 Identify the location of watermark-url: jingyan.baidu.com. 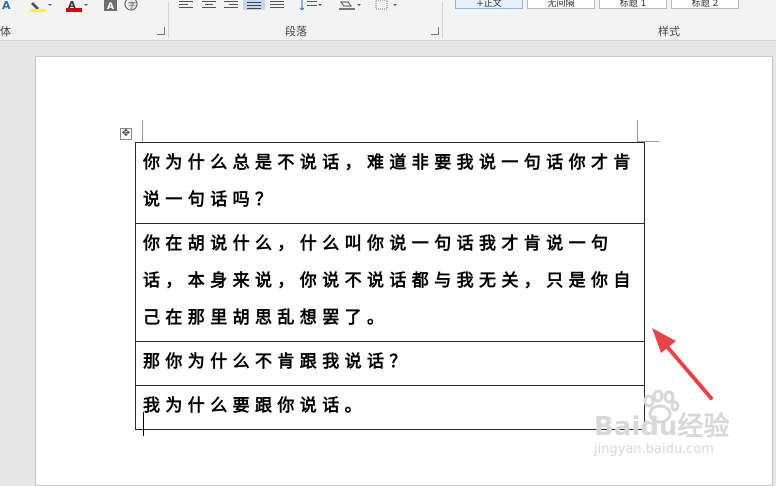
(654, 449).